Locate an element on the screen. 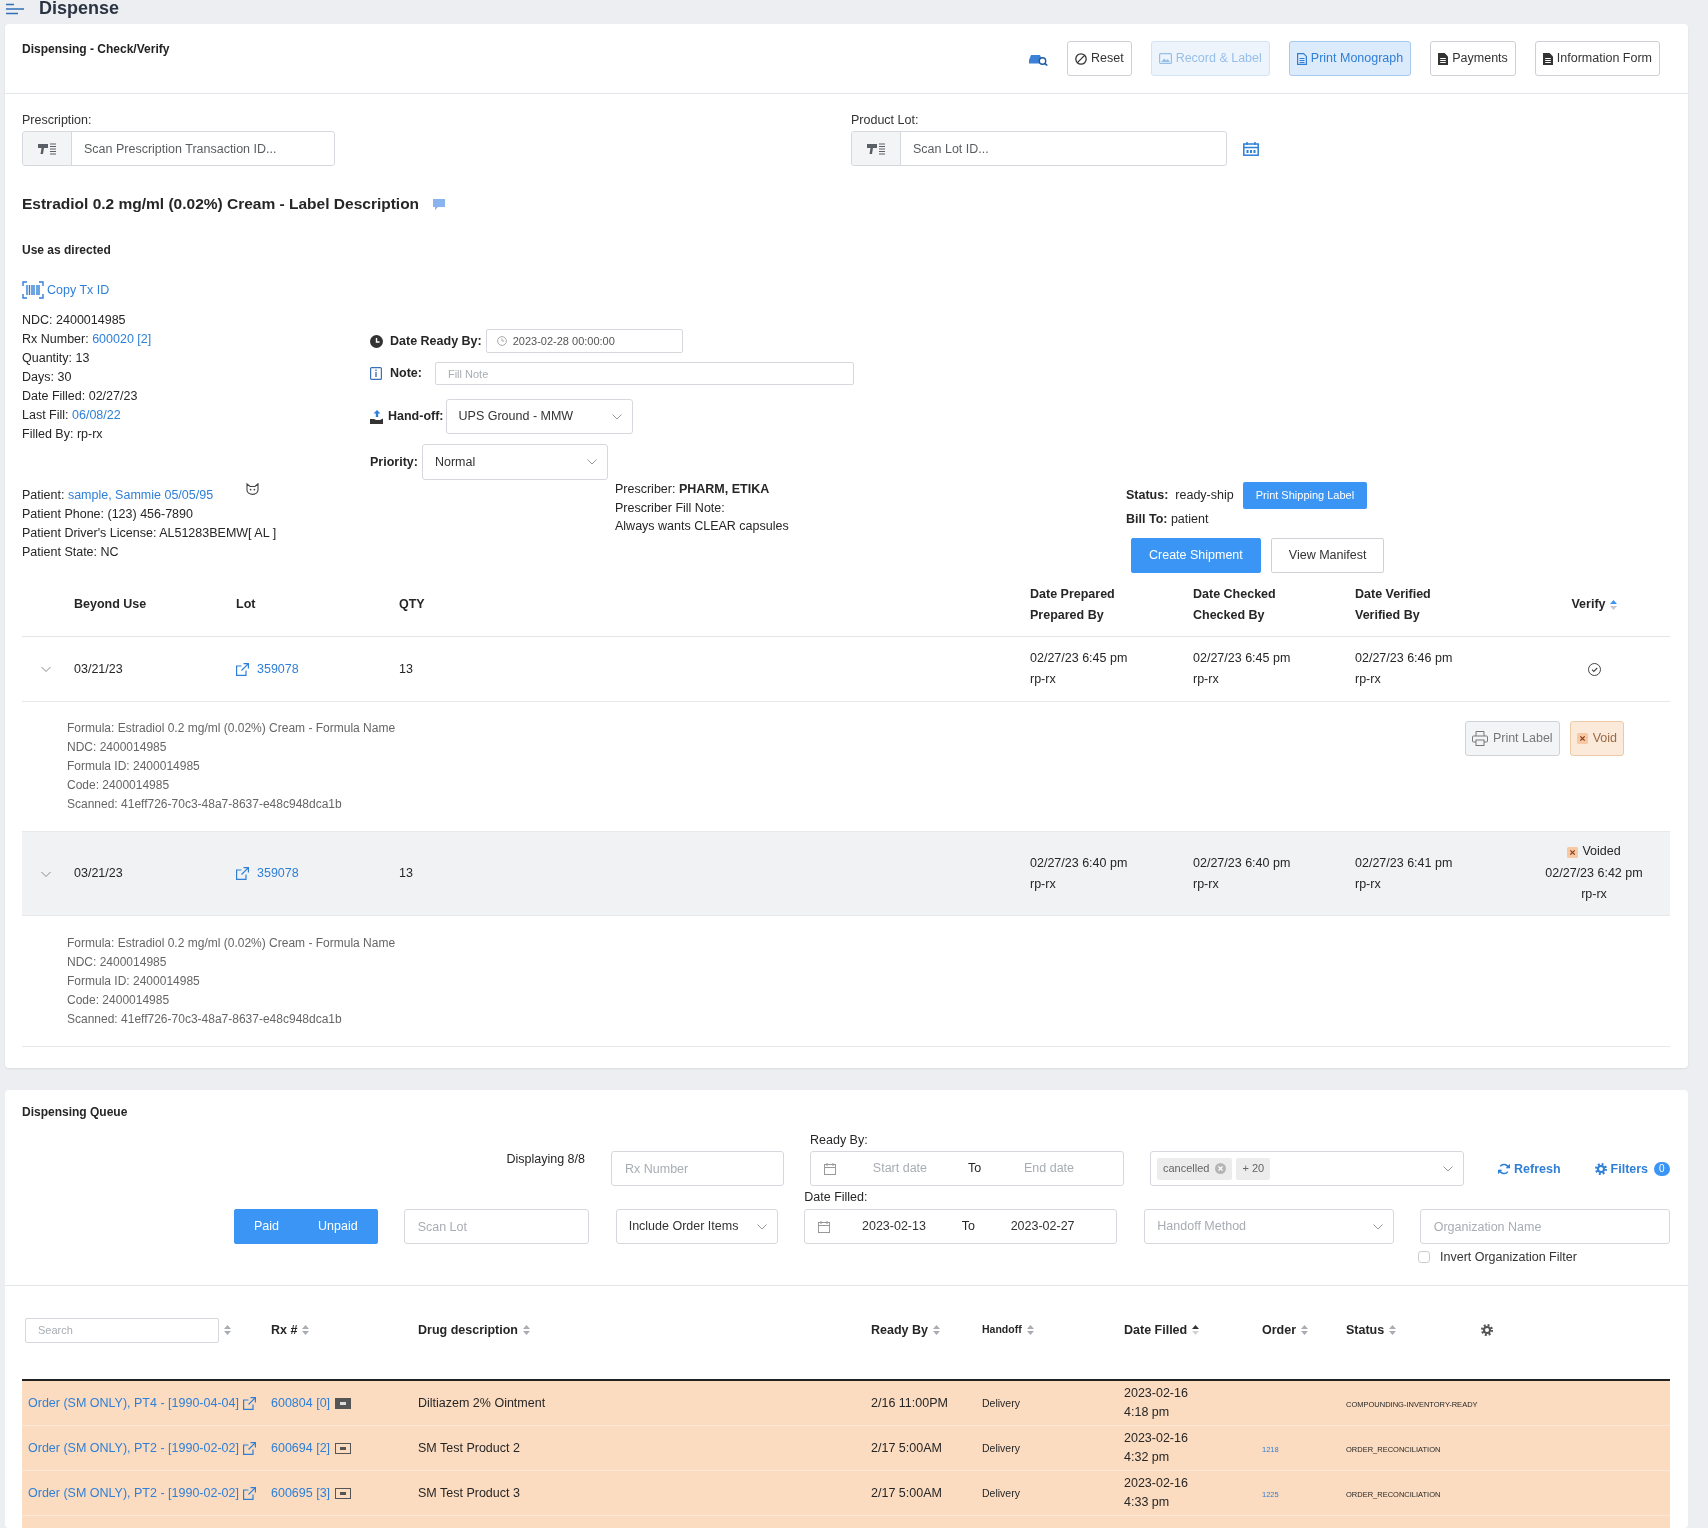 Image resolution: width=1708 pixels, height=1528 pixels. comment-icon is located at coordinates (439, 204).